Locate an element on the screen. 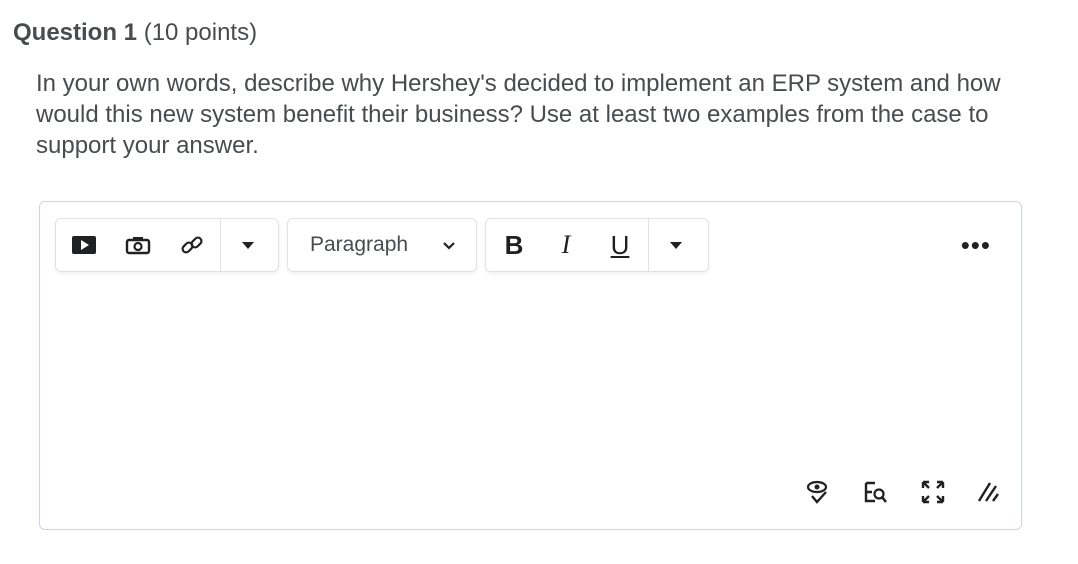 The height and width of the screenshot is (564, 1078). italic-button: I is located at coordinates (566, 245).